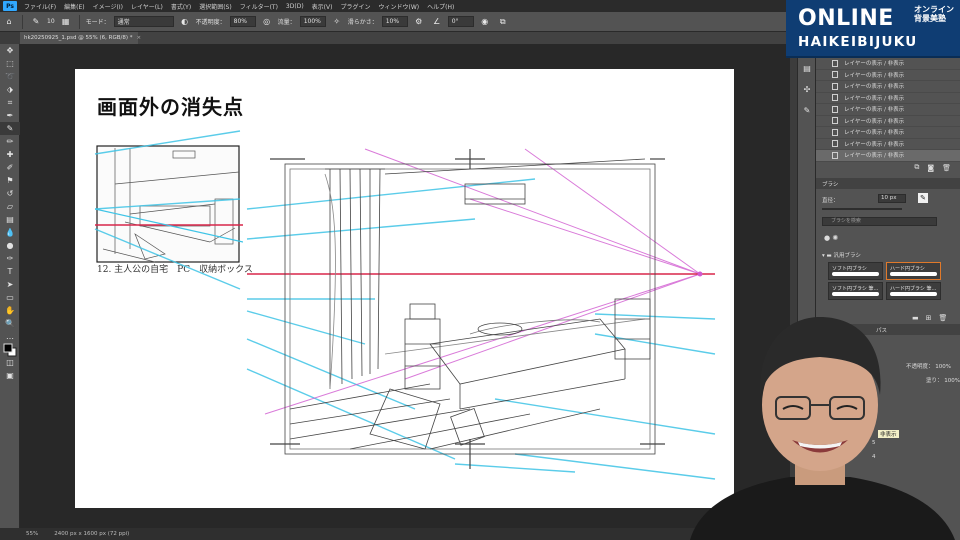 Image resolution: width=960 pixels, height=540 pixels. What do you see at coordinates (460, 21) in the screenshot?
I see `angle-input: 0°` at bounding box center [460, 21].